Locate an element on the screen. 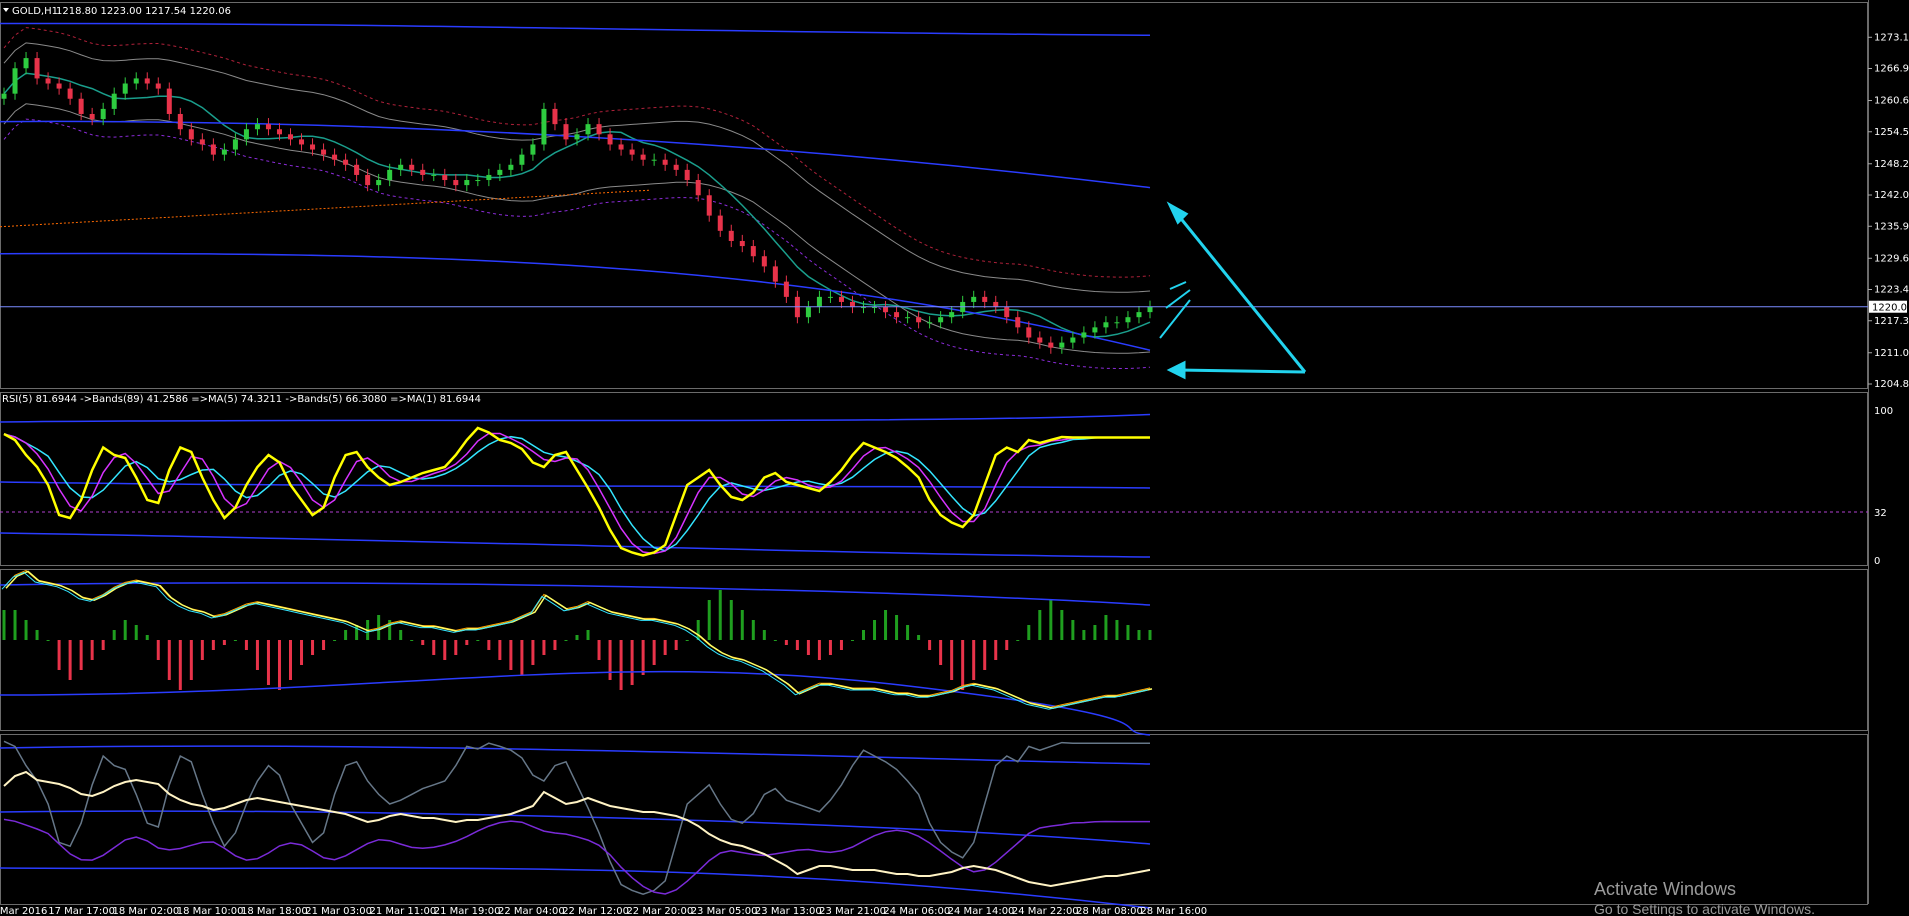 This screenshot has width=1909, height=916. price-tick-label: 1204.85 is located at coordinates (1891, 384).